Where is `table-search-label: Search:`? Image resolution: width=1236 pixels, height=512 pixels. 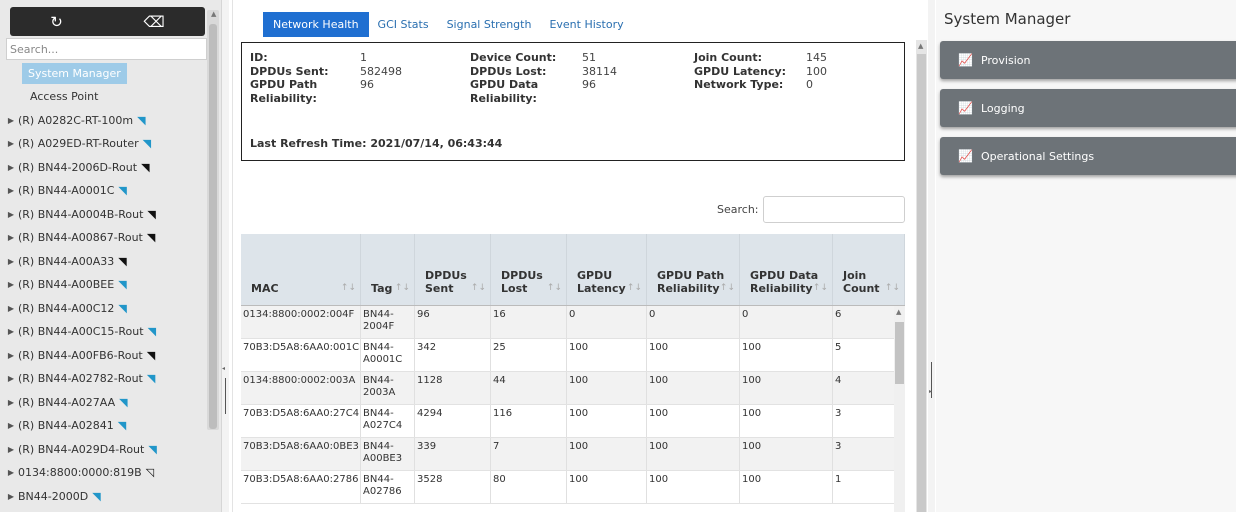 table-search-label: Search: is located at coordinates (738, 209).